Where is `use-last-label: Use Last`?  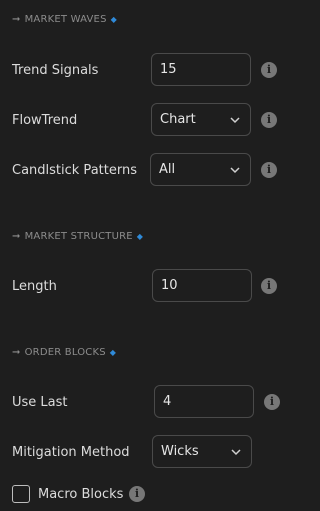
use-last-label: Use Last is located at coordinates (40, 402).